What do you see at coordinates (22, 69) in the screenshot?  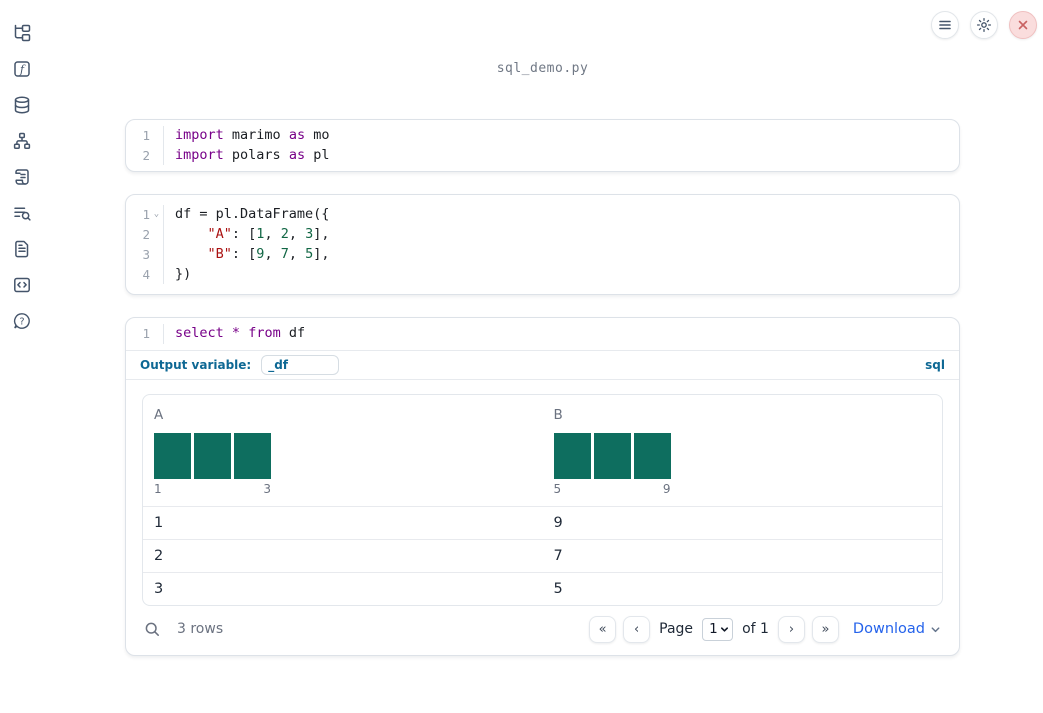 I see `function-icon: f` at bounding box center [22, 69].